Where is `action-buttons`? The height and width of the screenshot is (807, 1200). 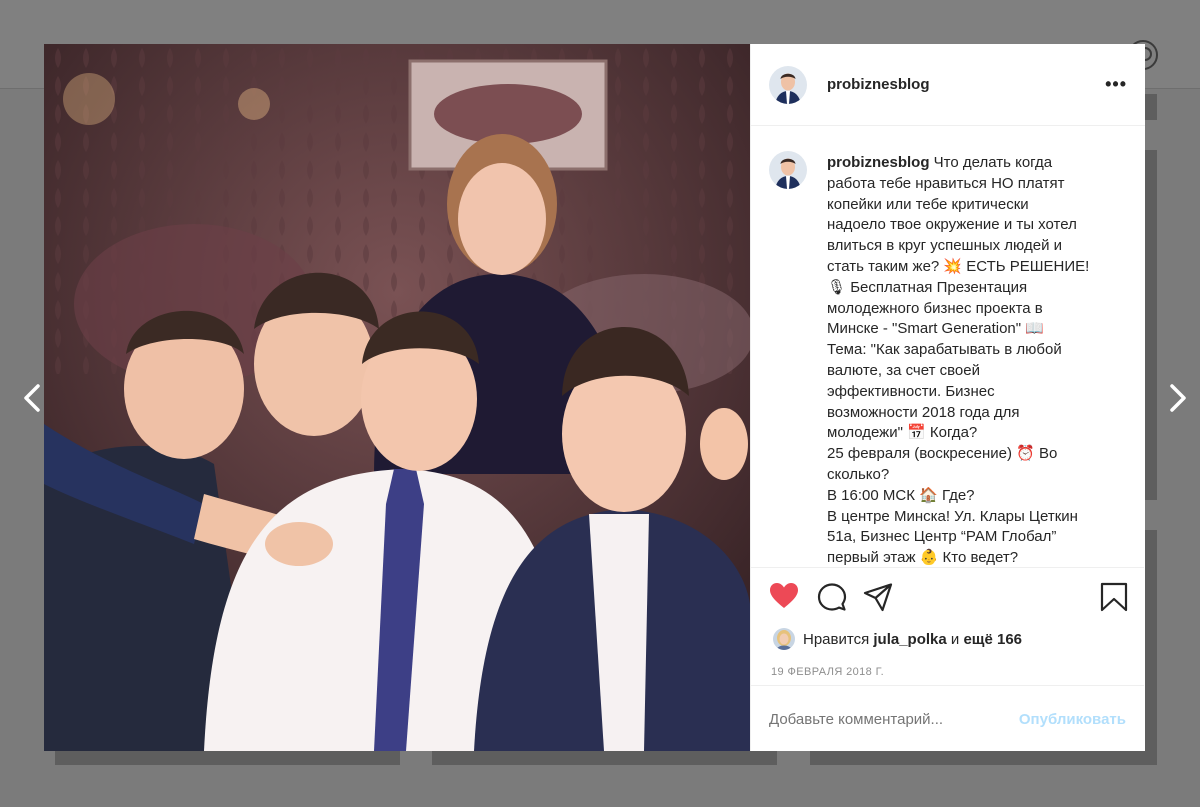 action-buttons is located at coordinates (948, 597).